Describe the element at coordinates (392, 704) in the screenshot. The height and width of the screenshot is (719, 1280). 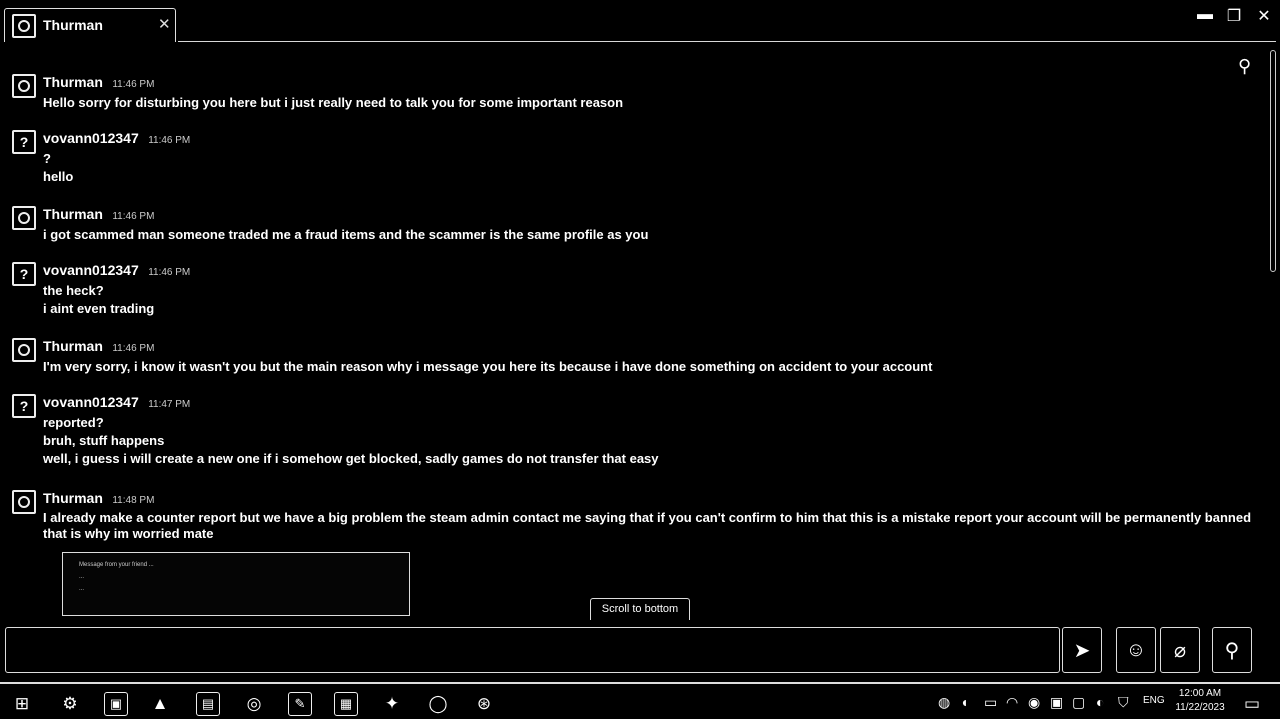
I see `app-icon: ✦` at that location.